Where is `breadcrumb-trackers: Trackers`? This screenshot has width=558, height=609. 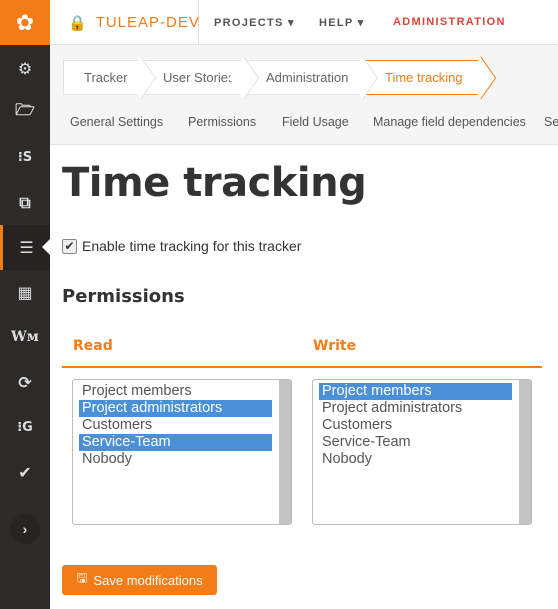 breadcrumb-trackers: Trackers is located at coordinates (102, 77).